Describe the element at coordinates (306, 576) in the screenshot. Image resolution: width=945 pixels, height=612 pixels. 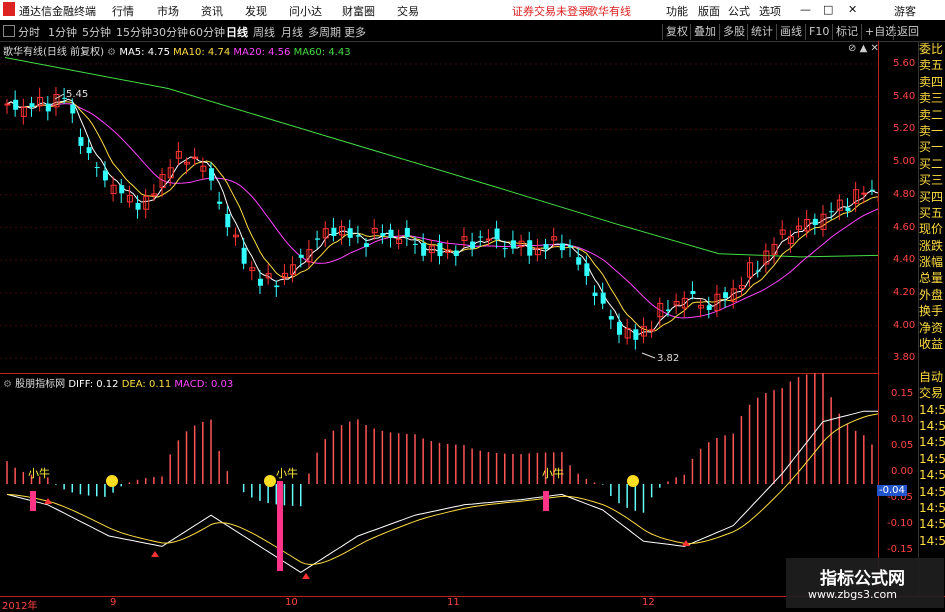
I see `up-arrow-icon` at that location.